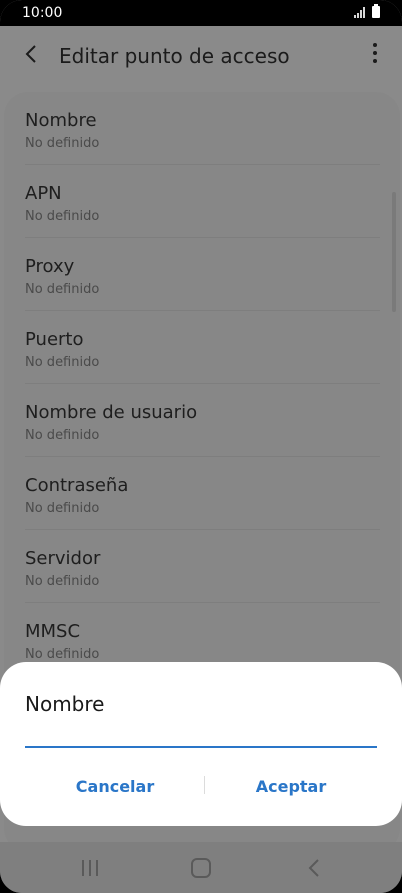  What do you see at coordinates (61, 120) in the screenshot?
I see `list-item-title: Nombre` at bounding box center [61, 120].